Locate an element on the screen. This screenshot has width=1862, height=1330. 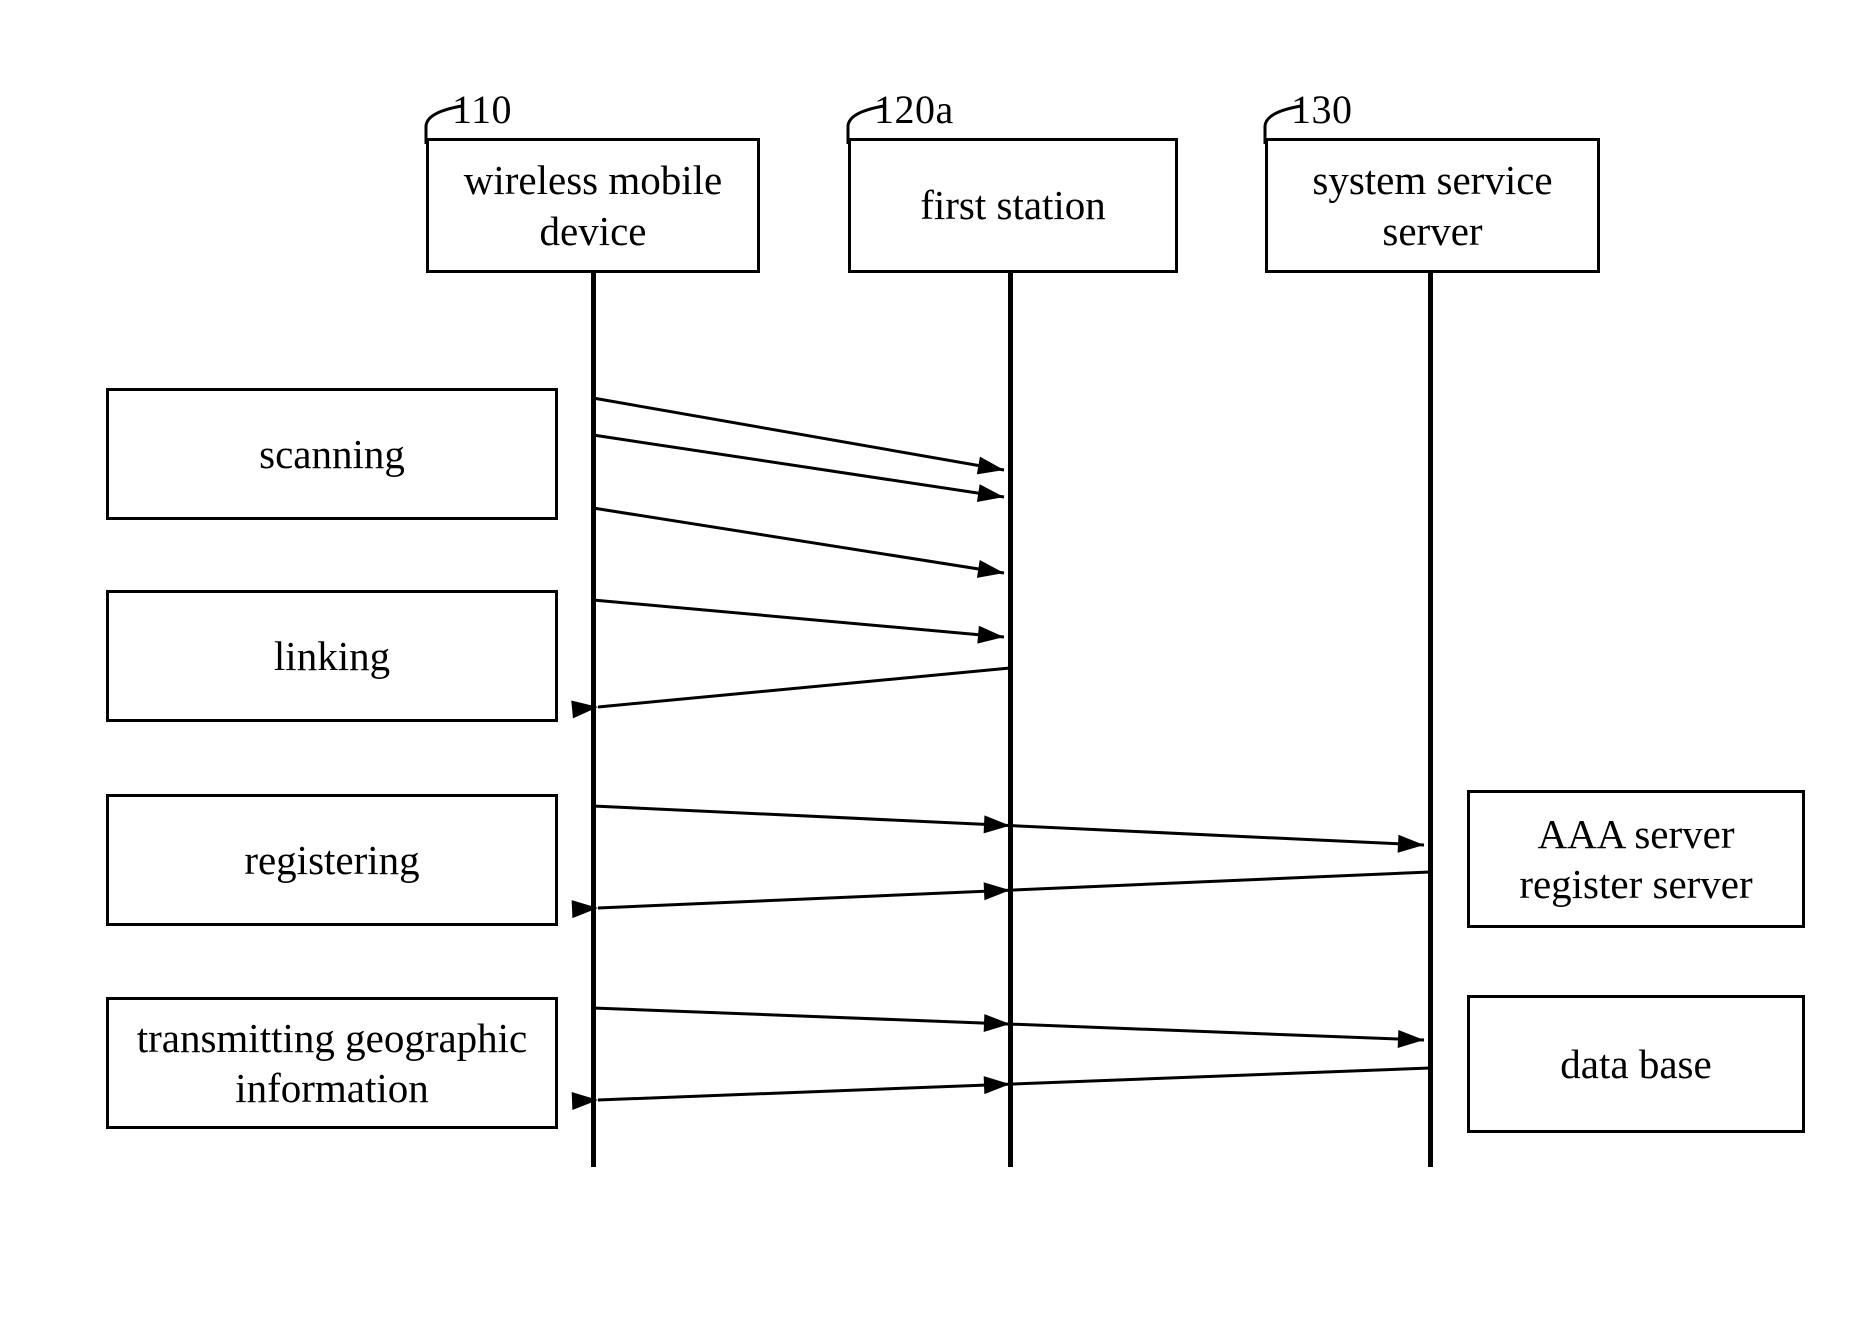
actor-label-first-station: first station is located at coordinates (1013, 205).